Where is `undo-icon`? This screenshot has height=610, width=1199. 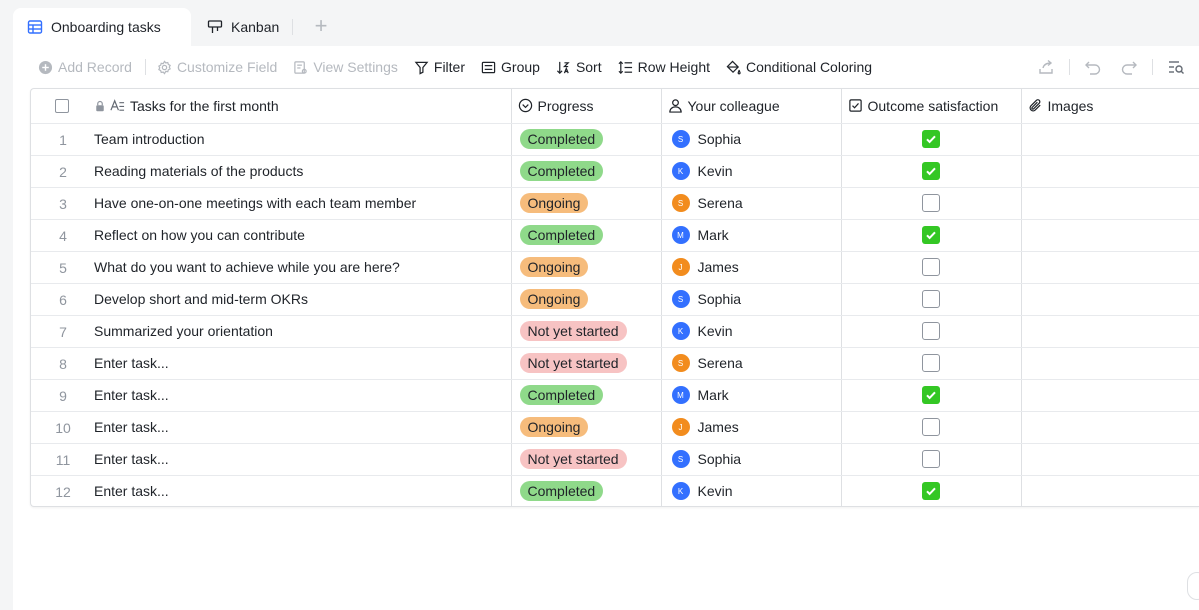 undo-icon is located at coordinates (1093, 67).